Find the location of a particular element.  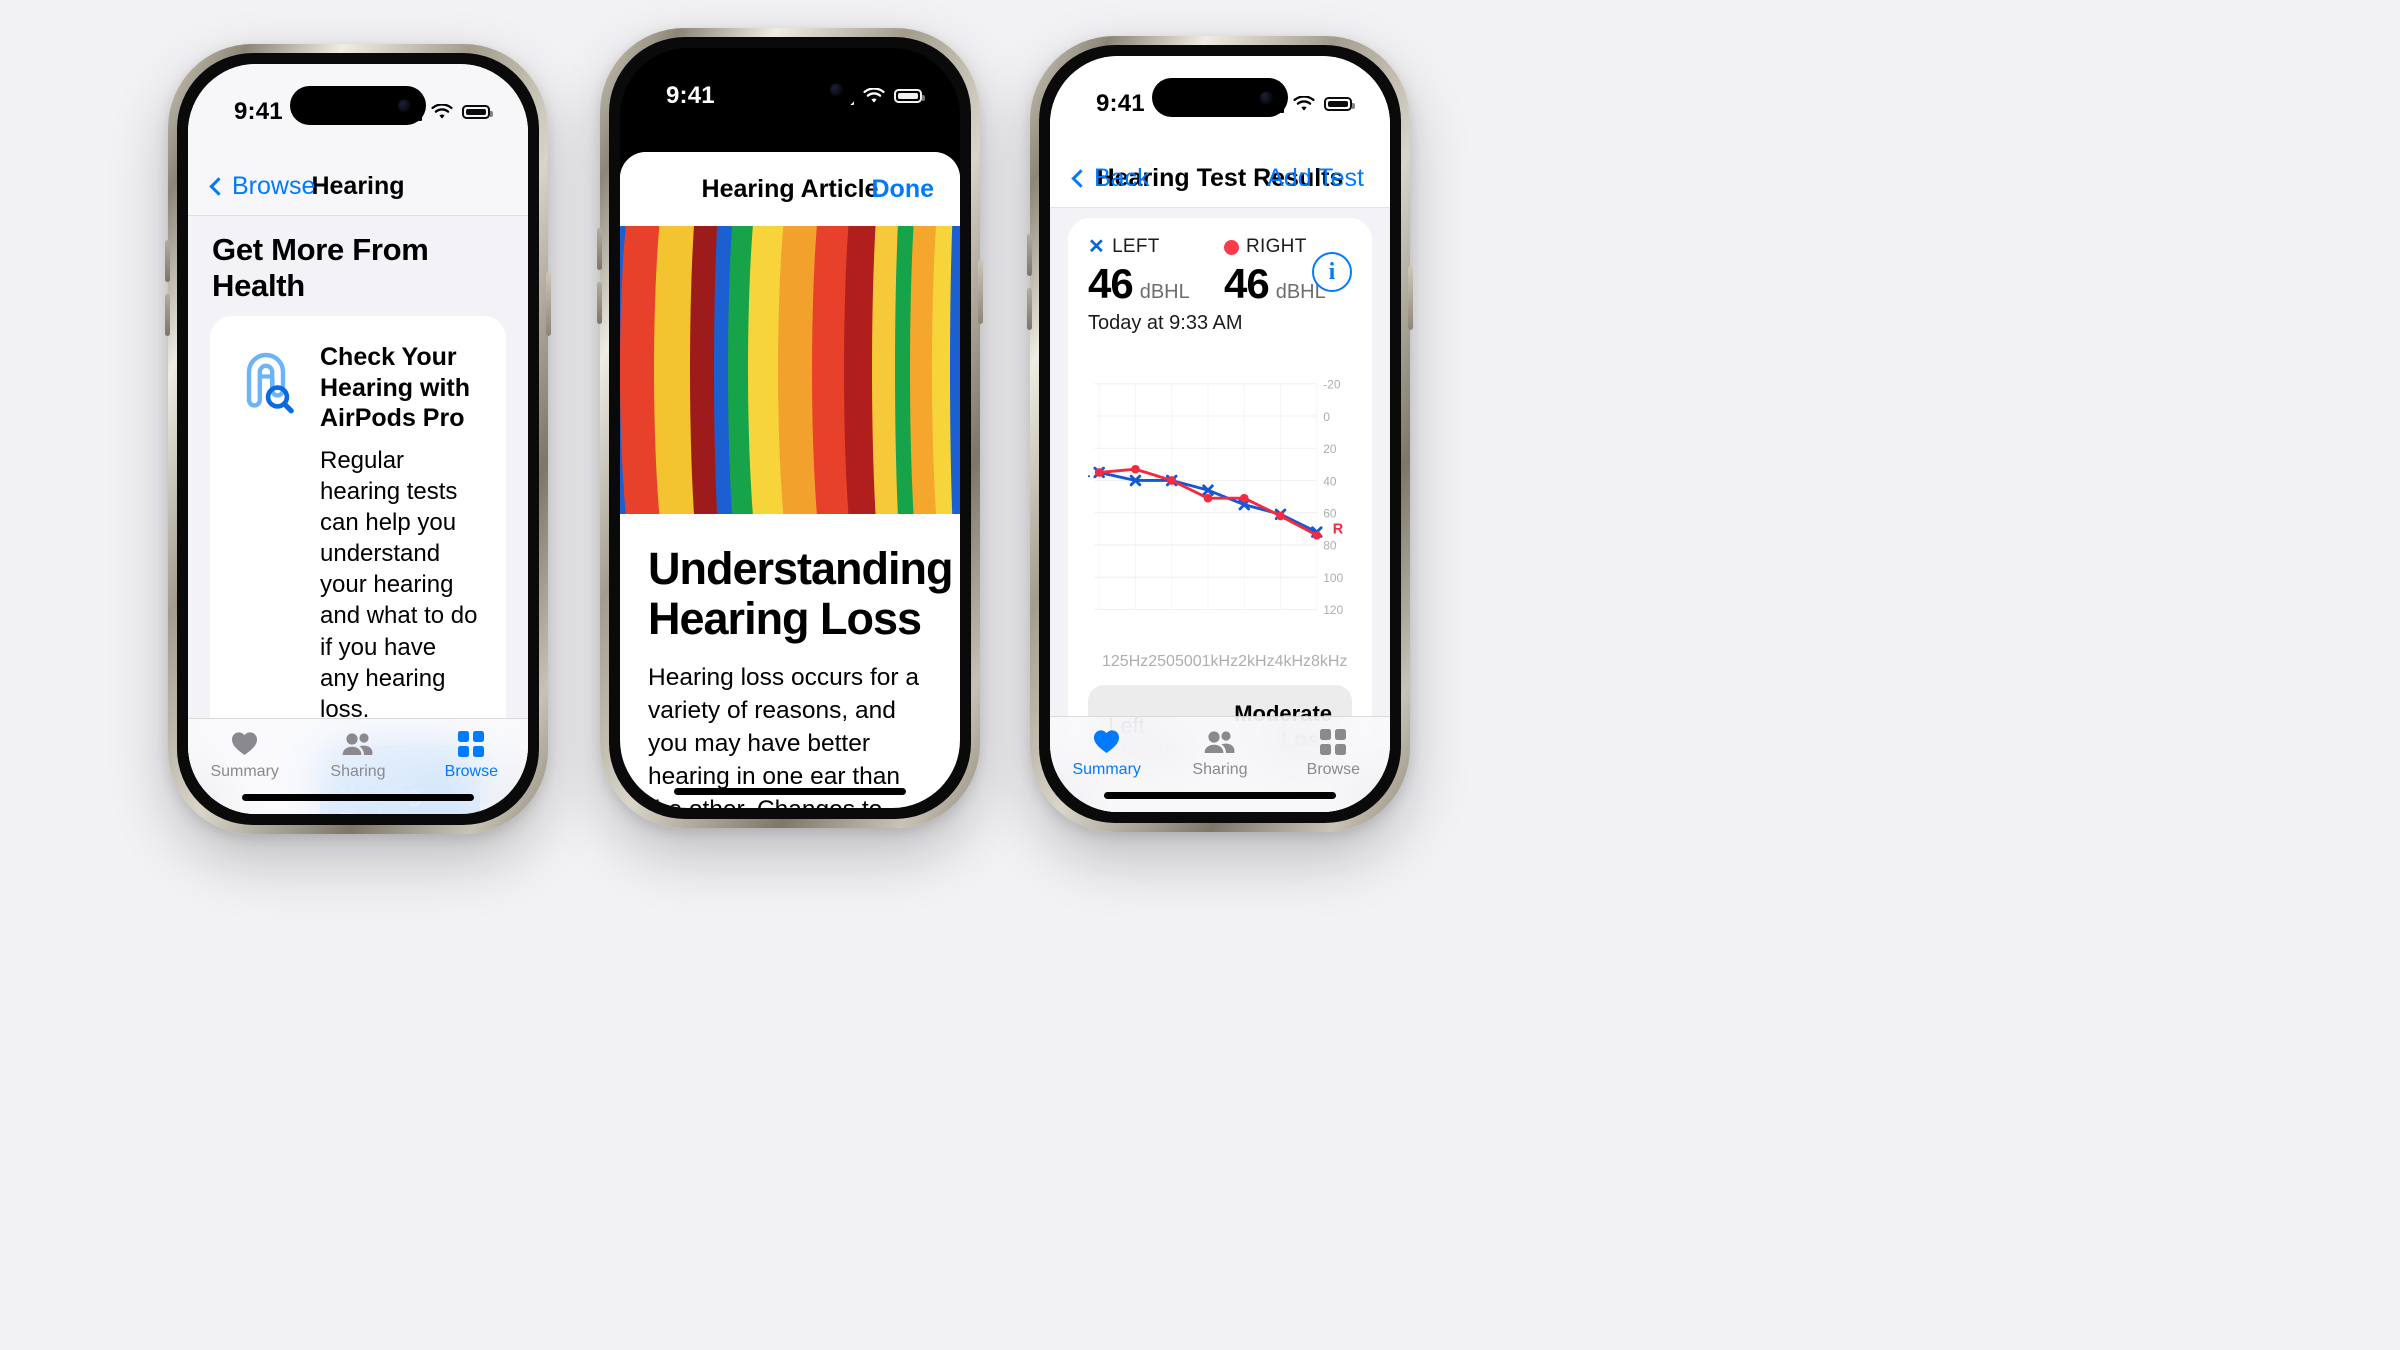

tab-summary-label-3: Summary is located at coordinates (1106, 769).